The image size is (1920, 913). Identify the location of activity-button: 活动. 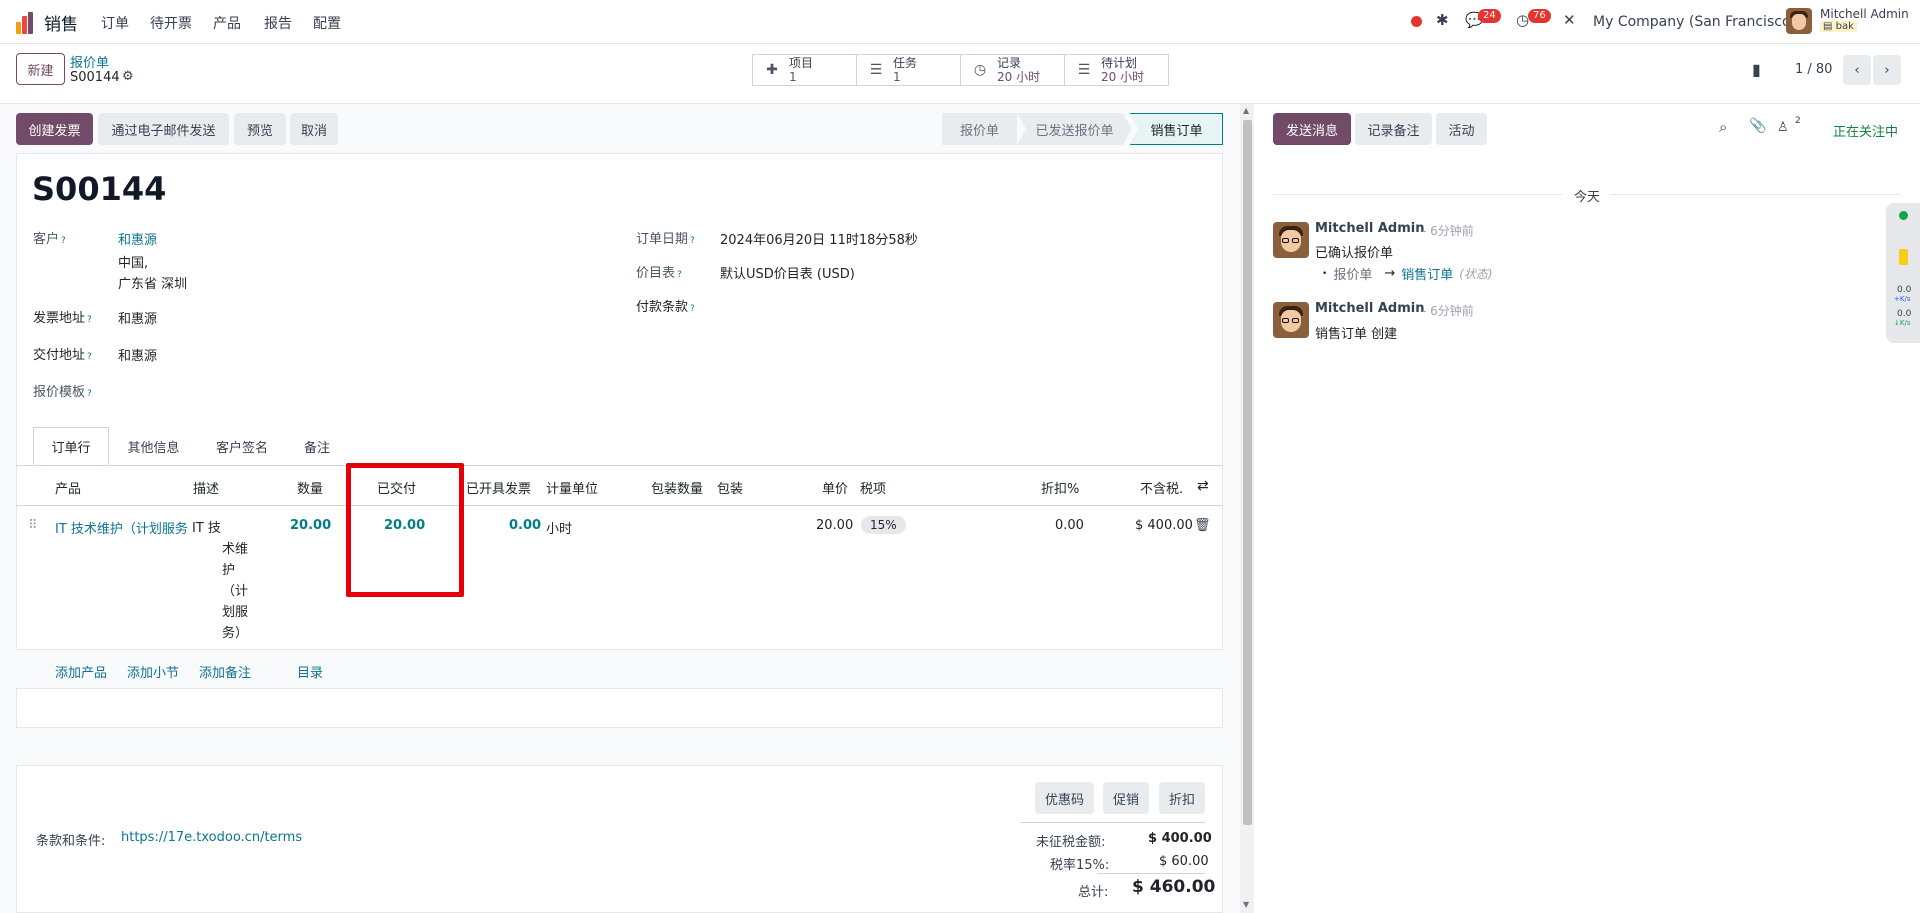
(1461, 129).